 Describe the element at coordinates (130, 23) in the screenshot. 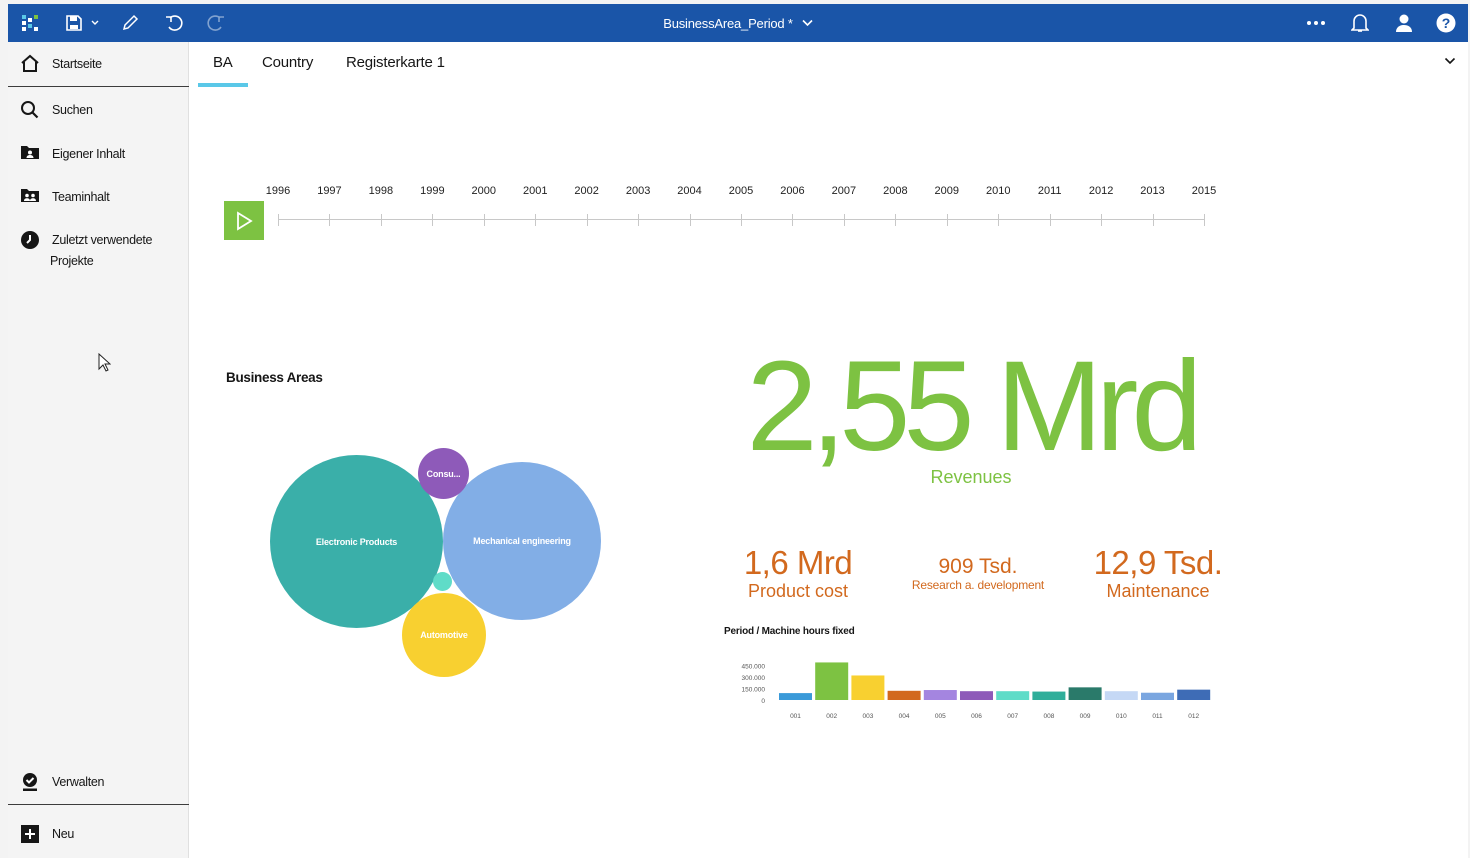

I see `edit-pencil-icon` at that location.